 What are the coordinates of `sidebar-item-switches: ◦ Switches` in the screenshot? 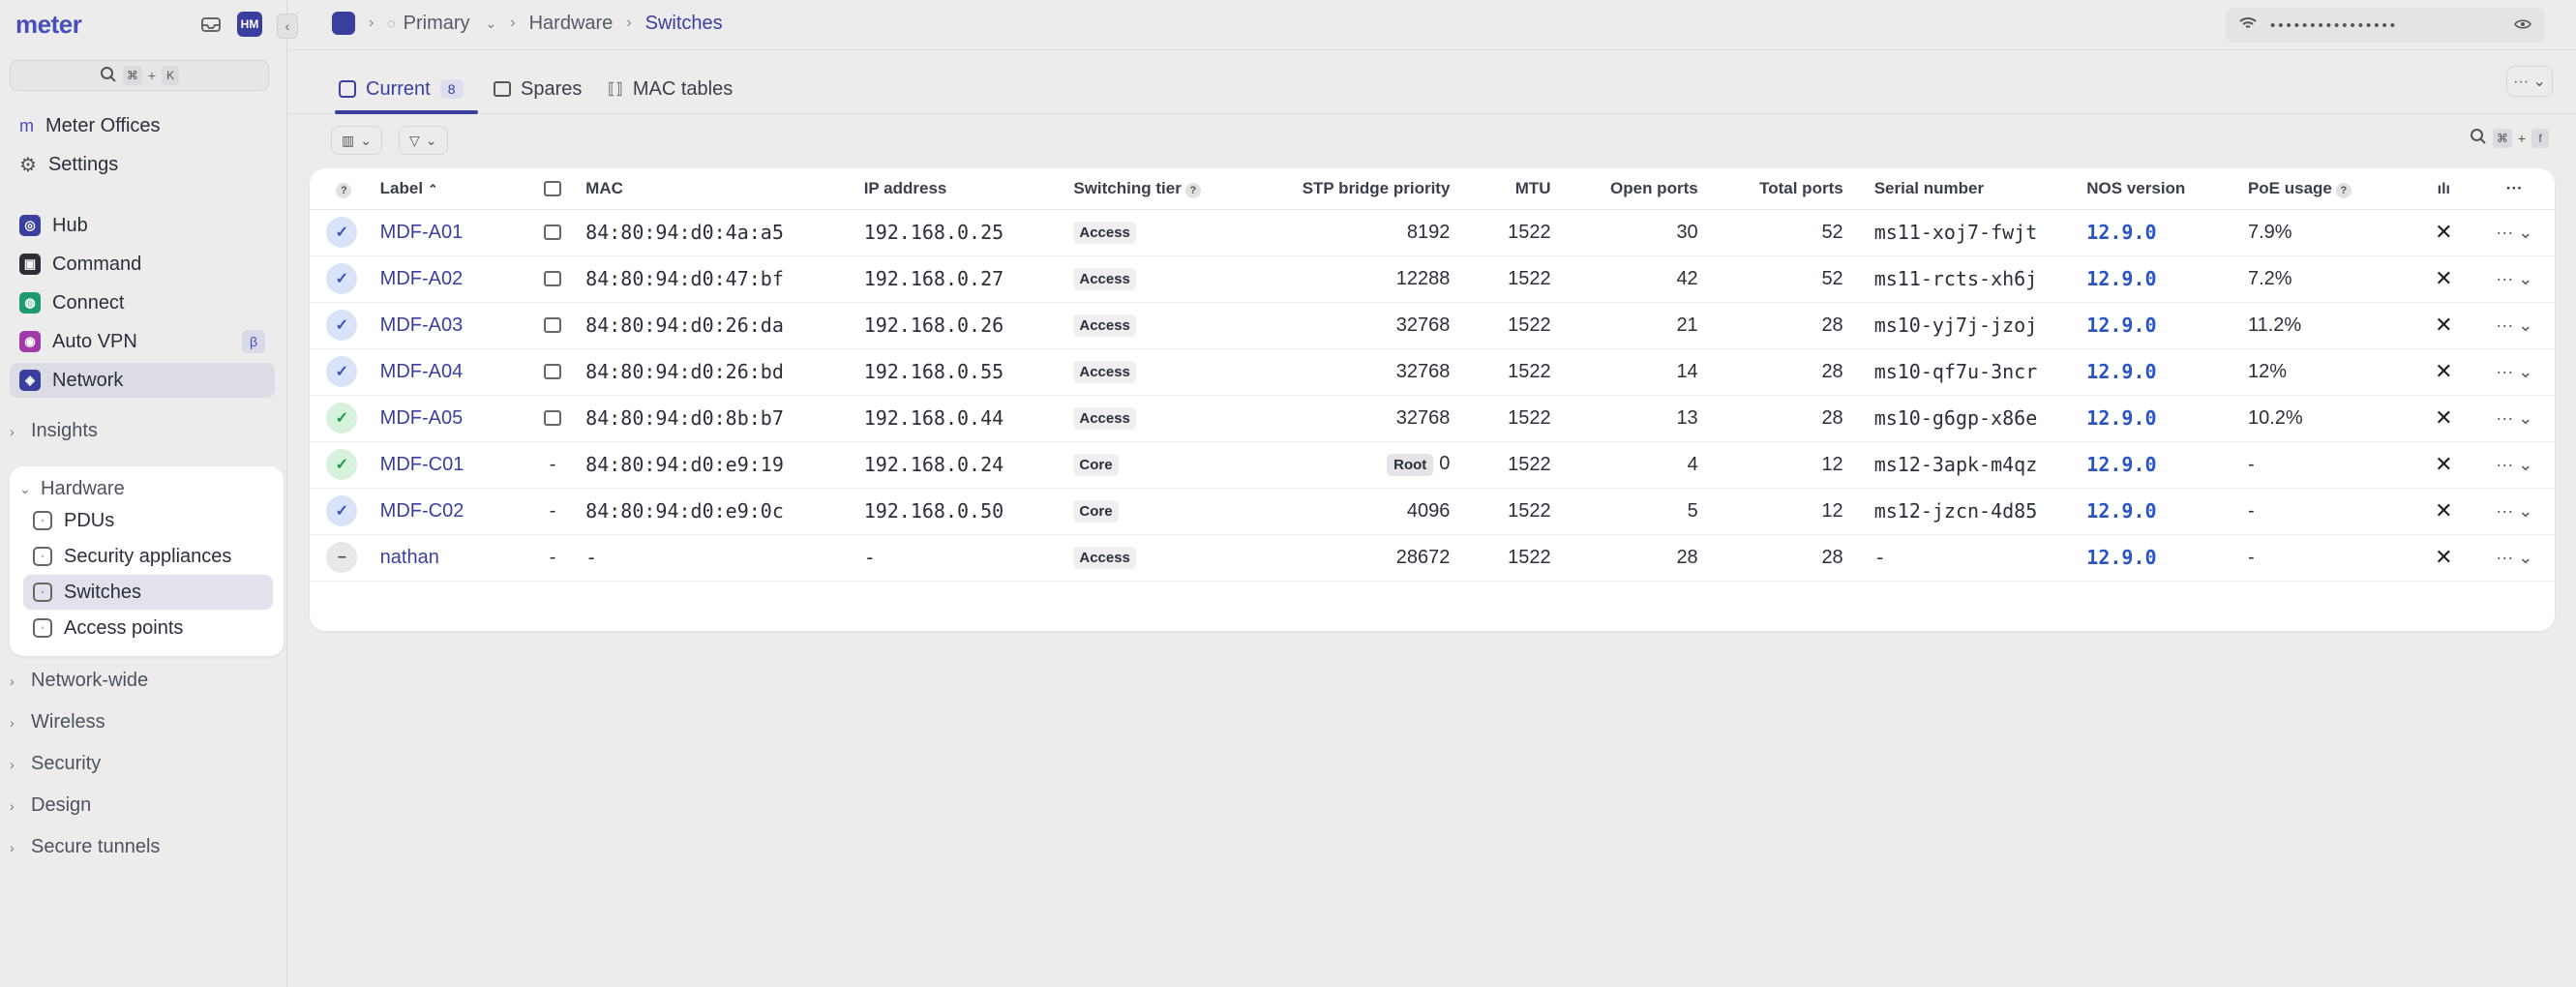 It's located at (148, 592).